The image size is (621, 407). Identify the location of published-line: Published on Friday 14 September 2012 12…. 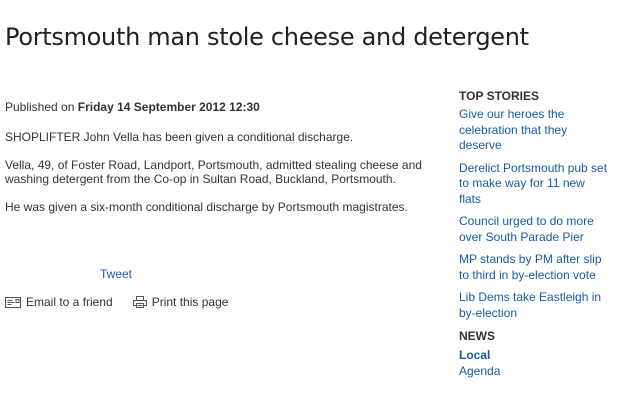
(225, 107).